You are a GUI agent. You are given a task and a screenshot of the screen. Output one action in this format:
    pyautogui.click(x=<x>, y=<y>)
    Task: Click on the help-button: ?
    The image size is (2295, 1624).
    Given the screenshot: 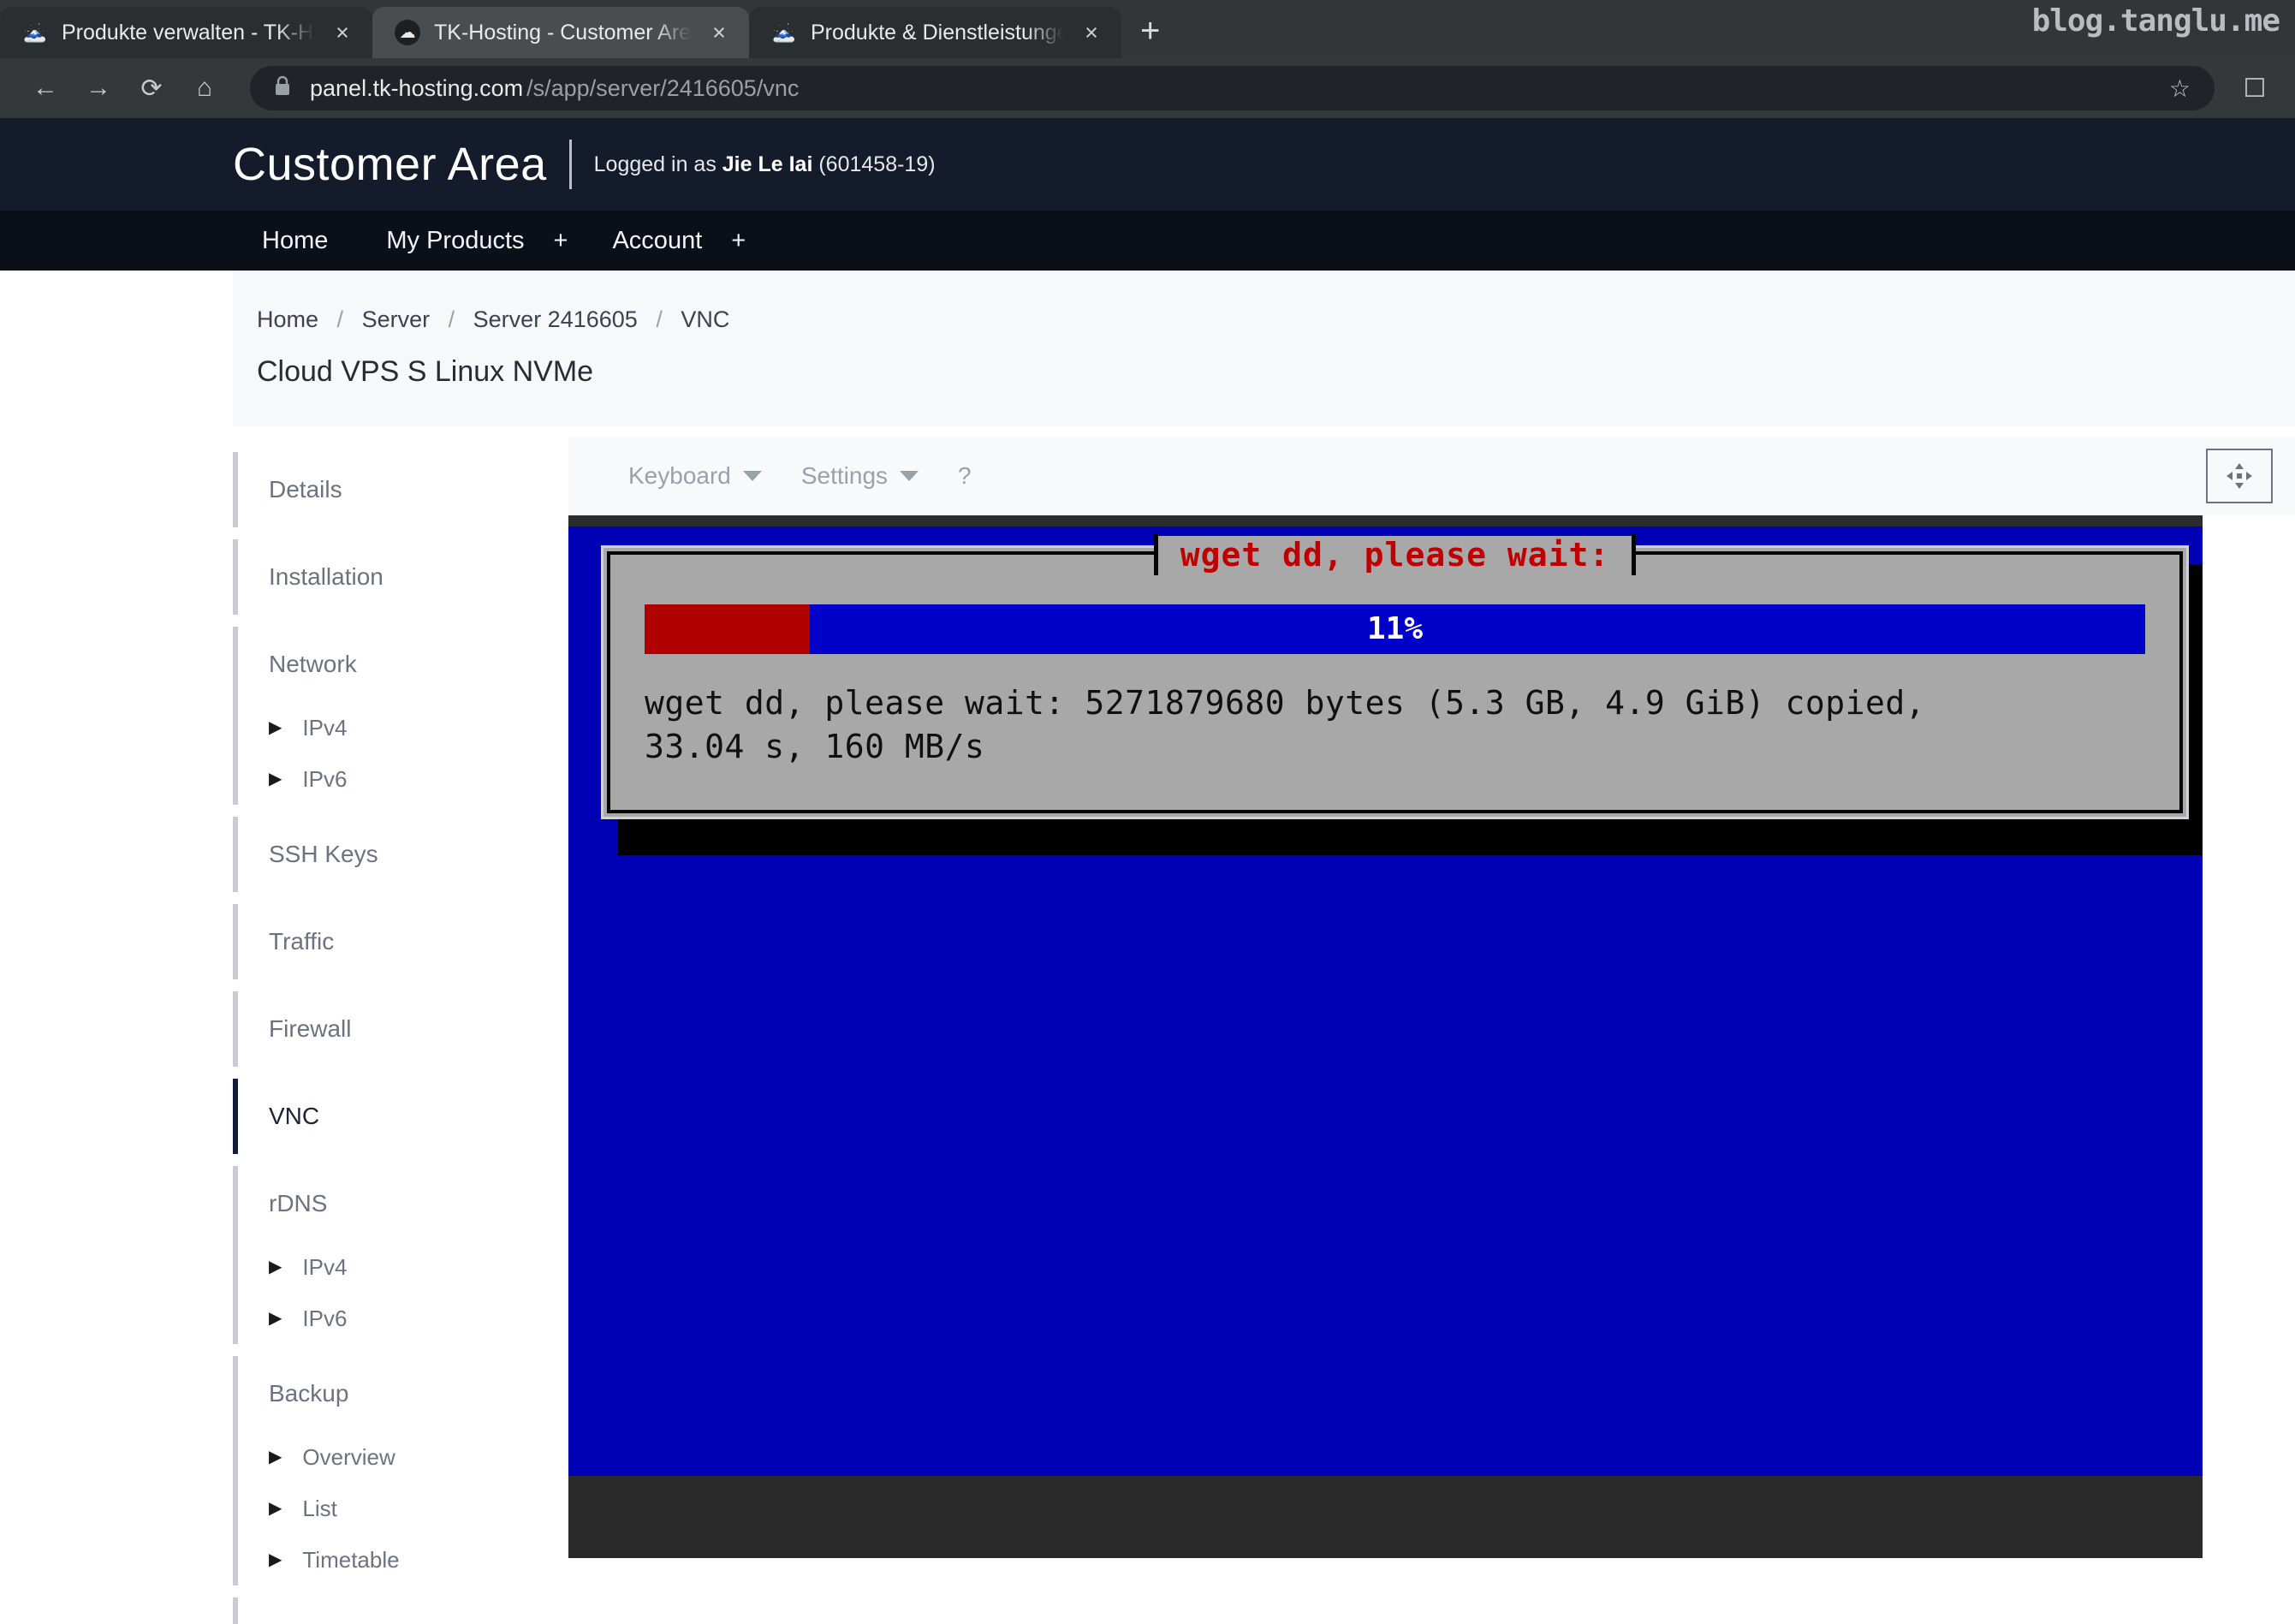 What is the action you would take?
    pyautogui.click(x=965, y=476)
    